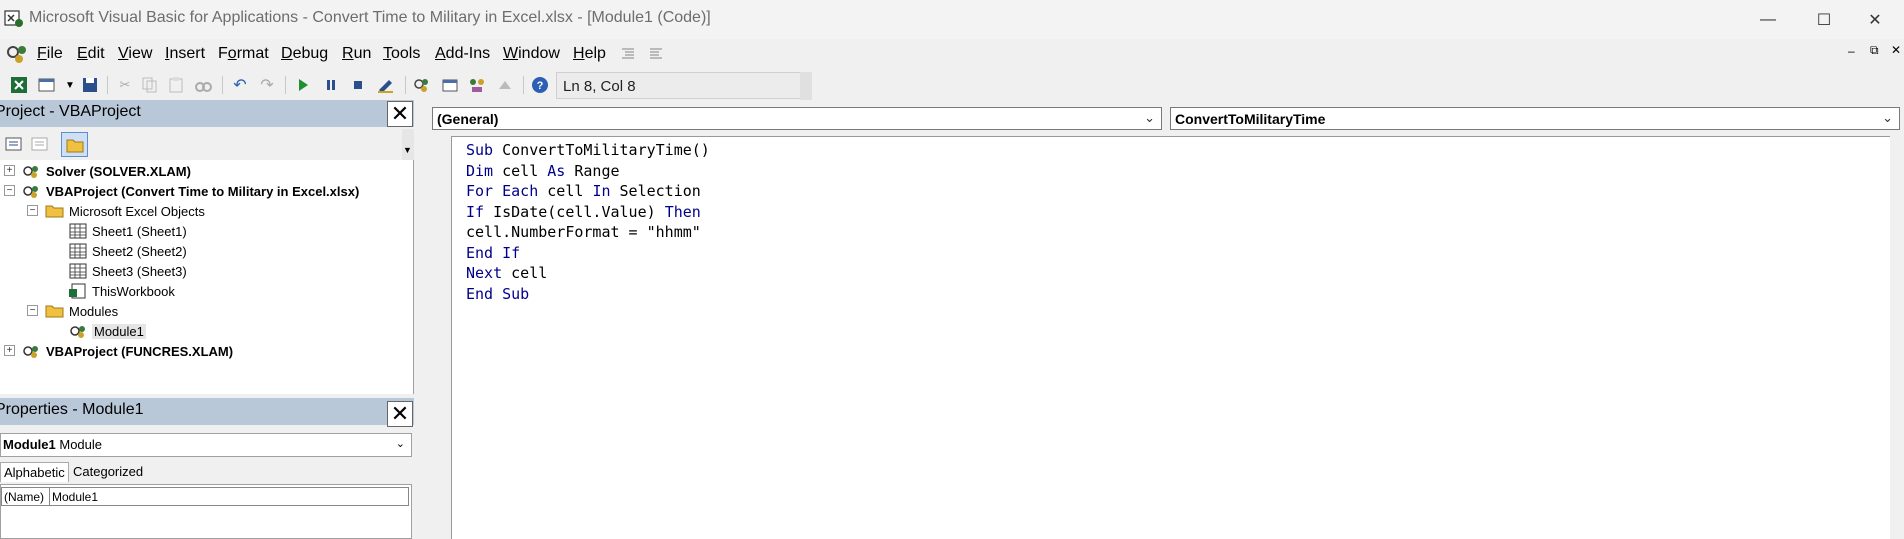 This screenshot has height=539, width=1904. What do you see at coordinates (480, 150) in the screenshot?
I see `code-keyword: Sub` at bounding box center [480, 150].